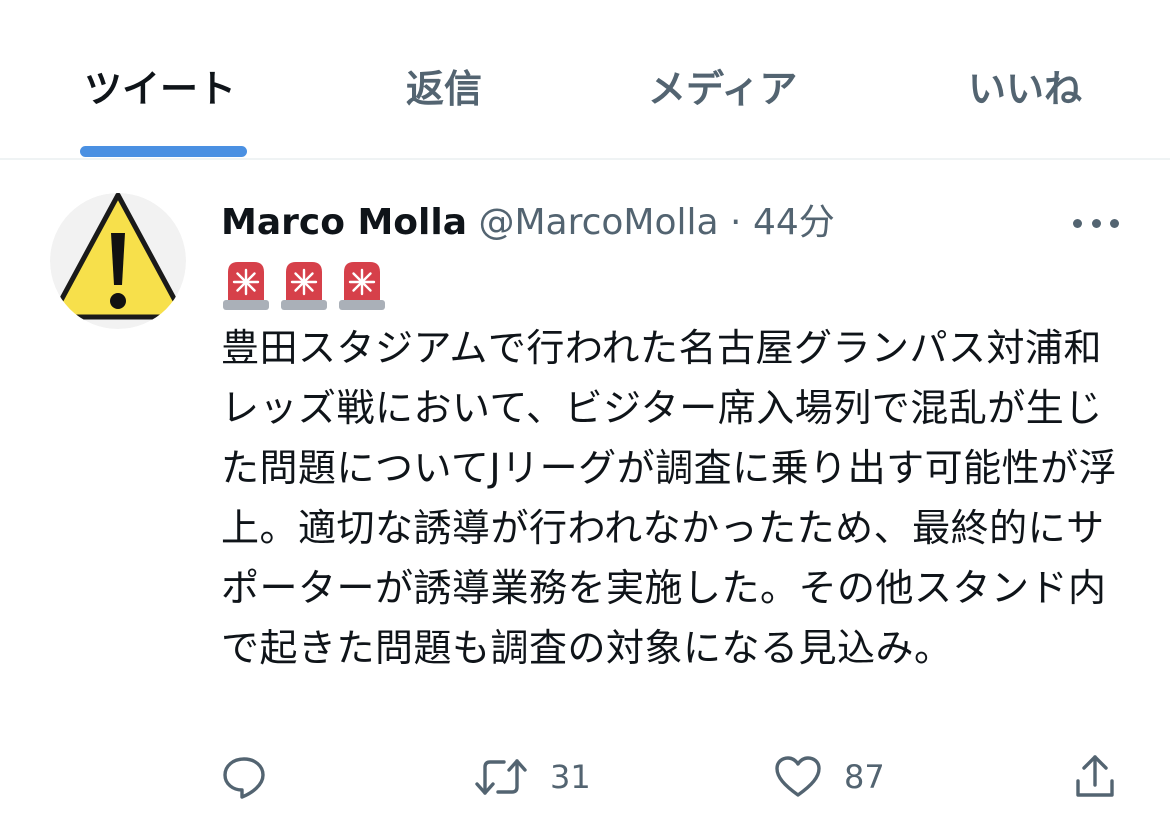 This screenshot has height=834, width=1170. I want to click on author-name: Marco Molla, so click(344, 222).